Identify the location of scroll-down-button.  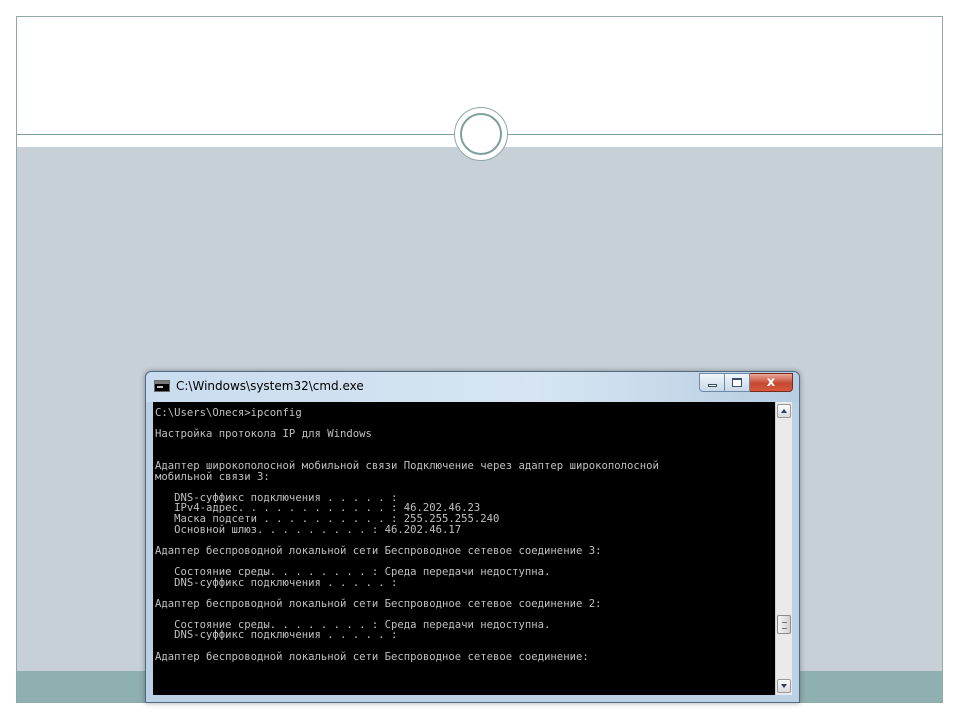
(784, 686).